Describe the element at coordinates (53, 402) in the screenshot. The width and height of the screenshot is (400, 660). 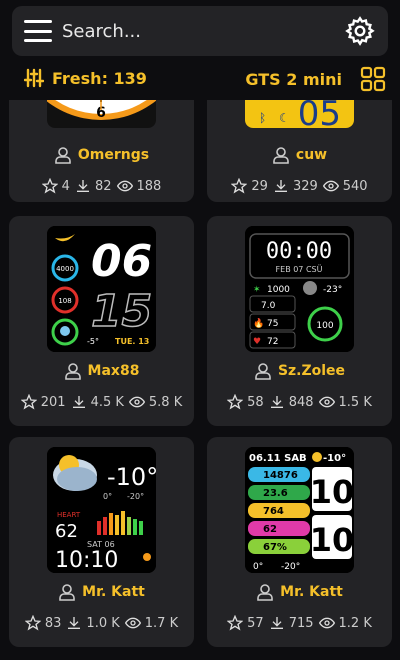
I see `star-count: 201` at that location.